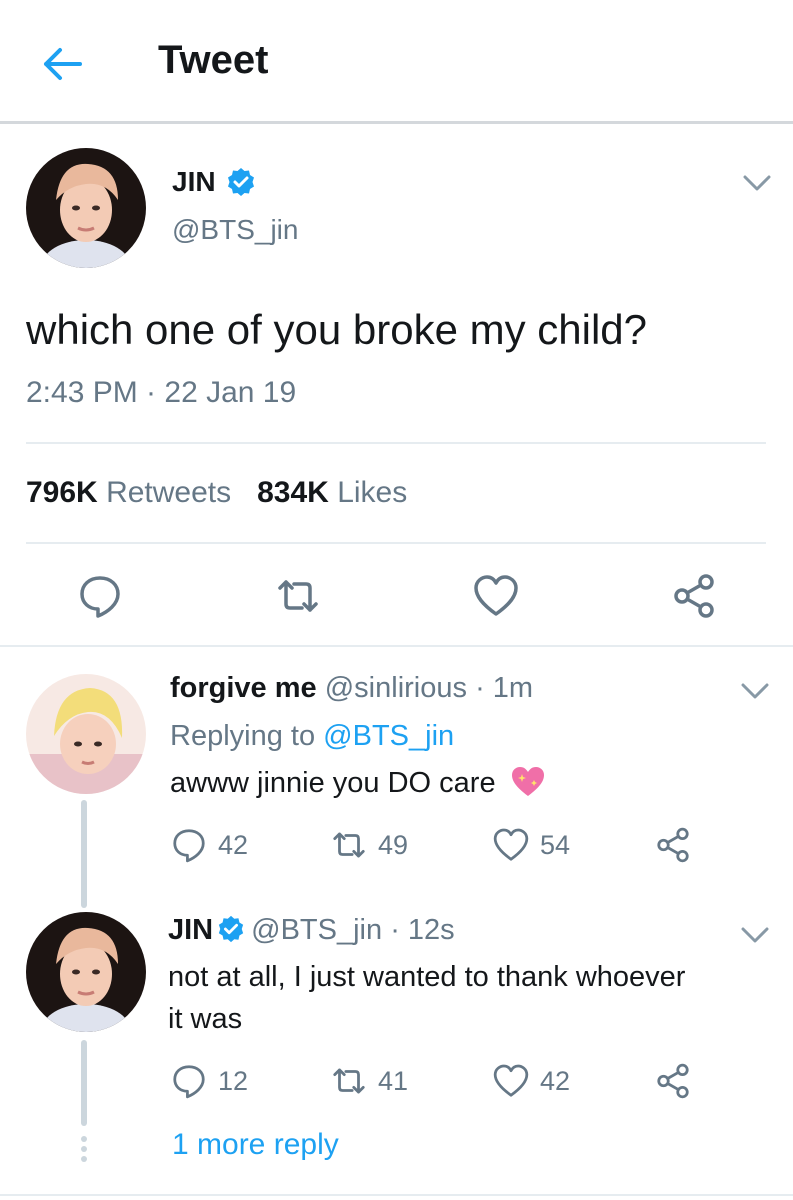 The width and height of the screenshot is (793, 1200). What do you see at coordinates (62, 492) in the screenshot?
I see `retweets-count: 796K` at bounding box center [62, 492].